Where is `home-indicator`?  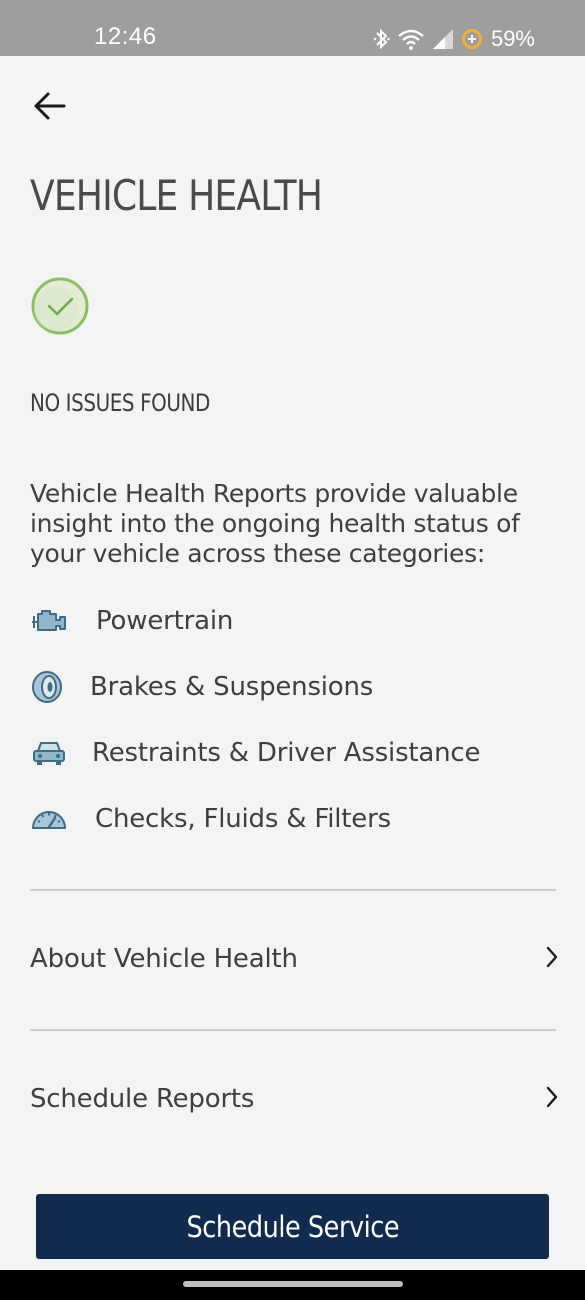
home-indicator is located at coordinates (293, 1284).